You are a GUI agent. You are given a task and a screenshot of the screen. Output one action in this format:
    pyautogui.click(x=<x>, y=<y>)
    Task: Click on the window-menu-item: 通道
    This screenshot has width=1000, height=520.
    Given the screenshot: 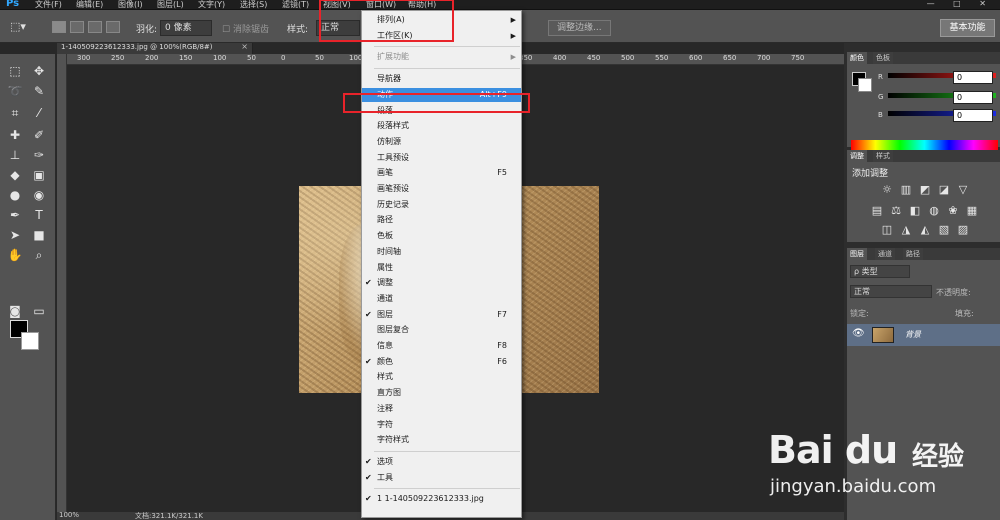 What is the action you would take?
    pyautogui.click(x=441, y=299)
    